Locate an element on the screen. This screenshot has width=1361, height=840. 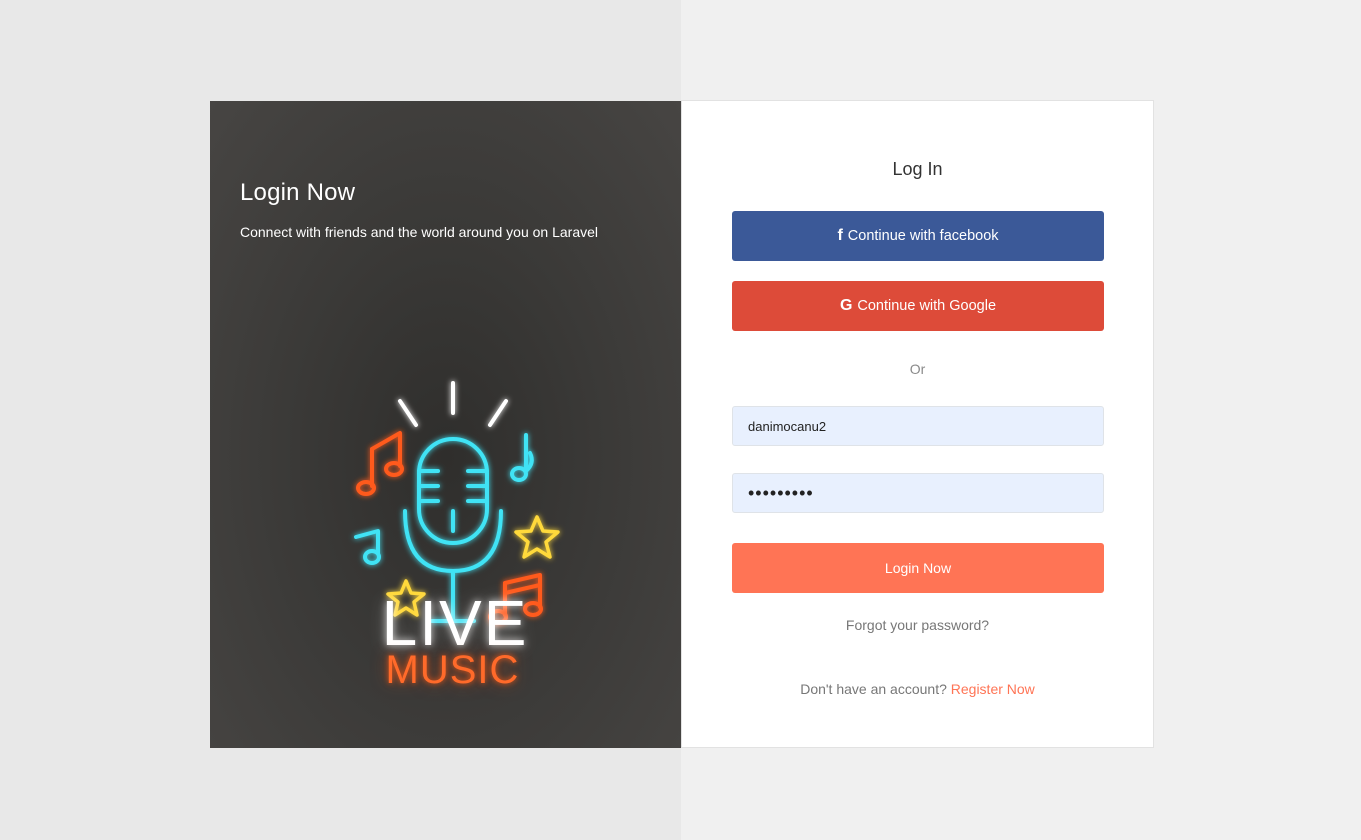
google-login-button: G Continue with Google is located at coordinates (918, 306).